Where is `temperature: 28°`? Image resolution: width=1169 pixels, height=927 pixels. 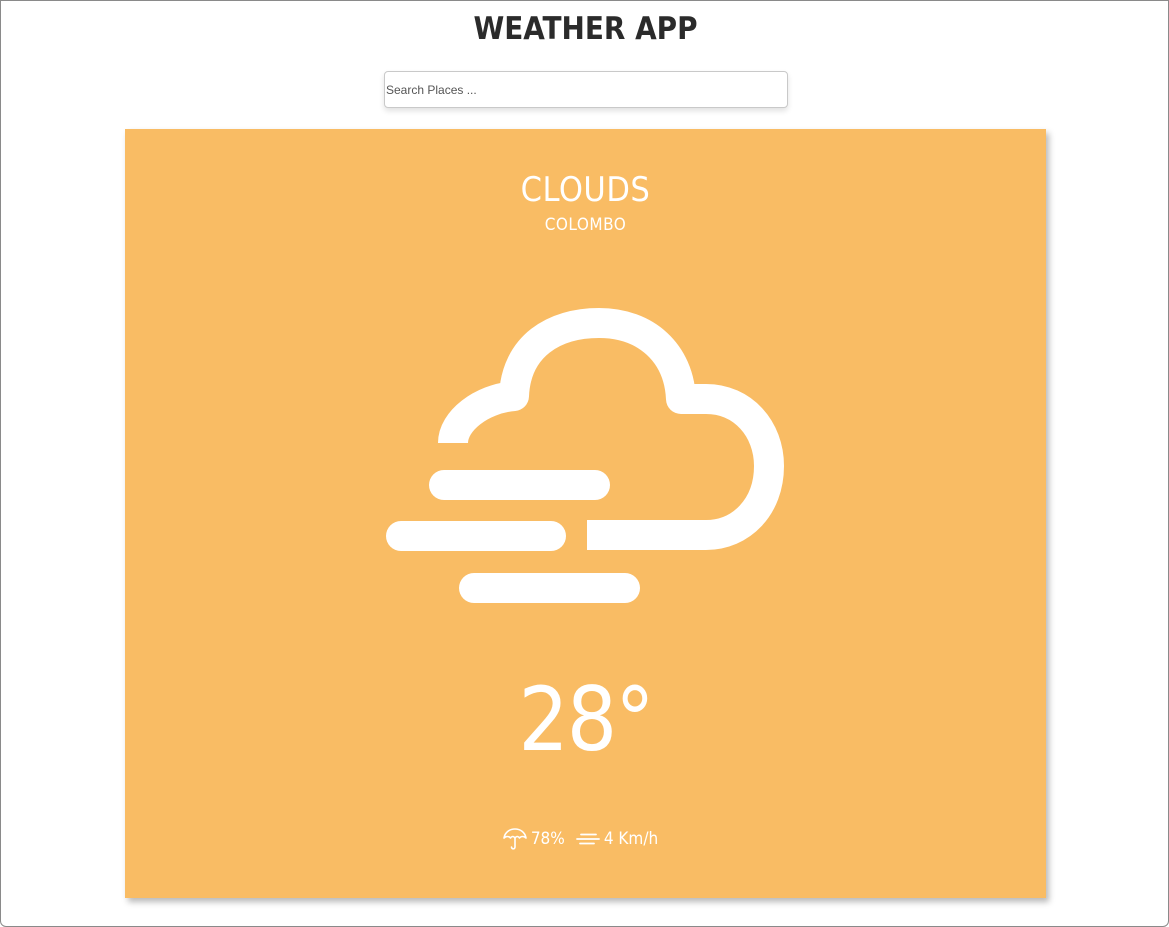
temperature: 28° is located at coordinates (586, 719).